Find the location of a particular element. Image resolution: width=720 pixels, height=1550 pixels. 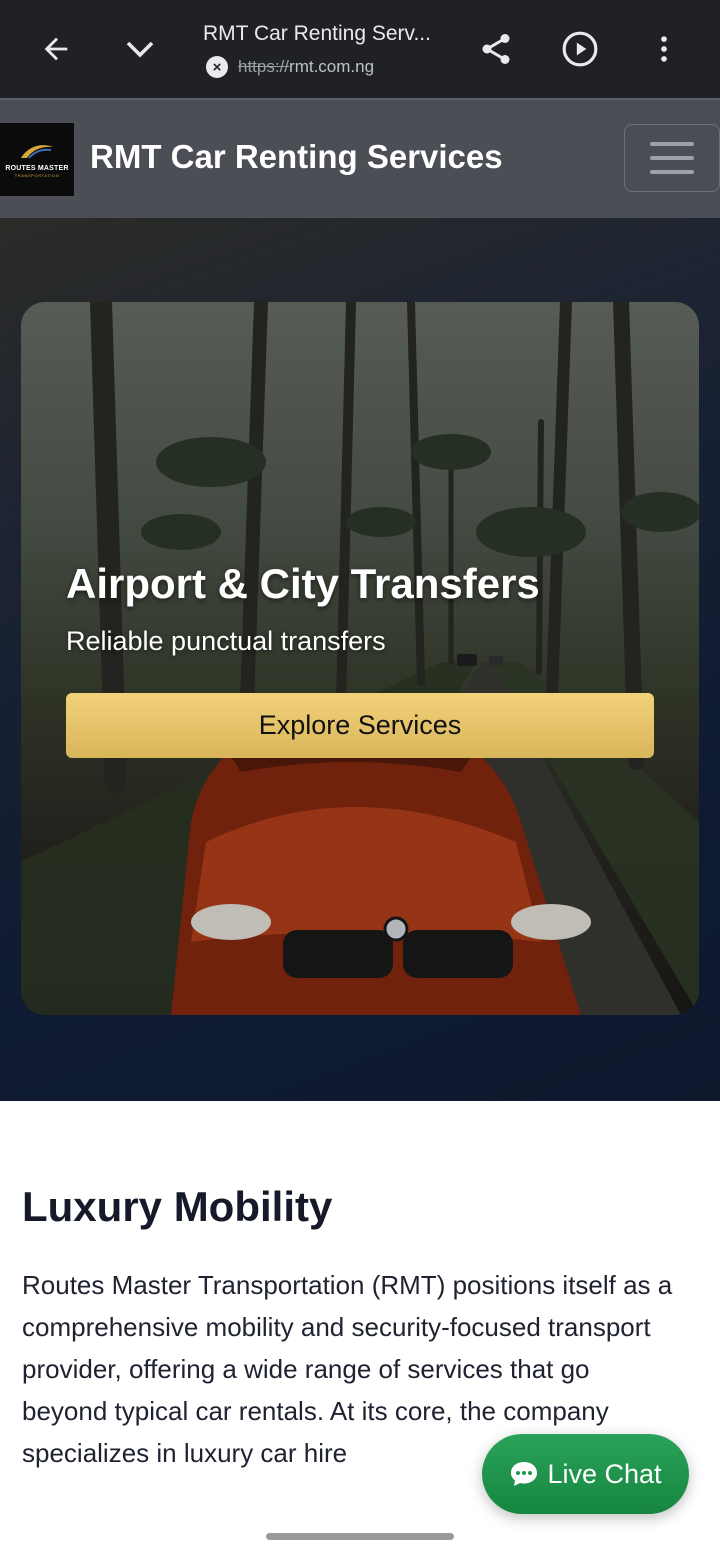

explore-services-button: Explore Services is located at coordinates (360, 725).